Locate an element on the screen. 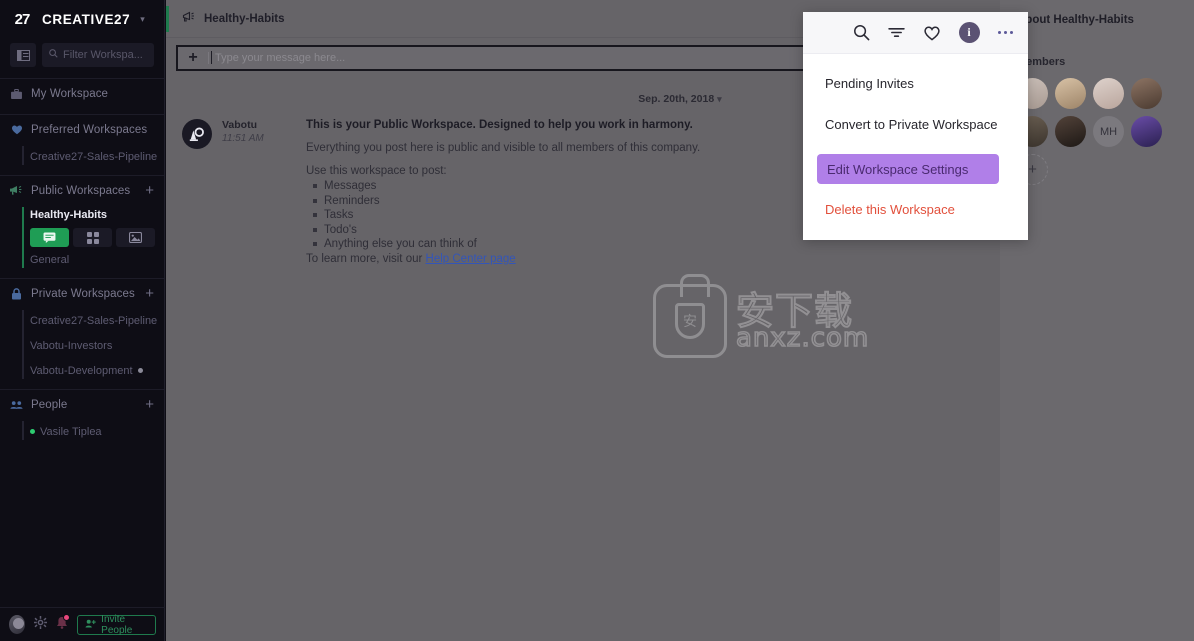 This screenshot has height=641, width=1194. sidebar-item-vabotu-investors: Vabotu-Investors is located at coordinates (82, 345).